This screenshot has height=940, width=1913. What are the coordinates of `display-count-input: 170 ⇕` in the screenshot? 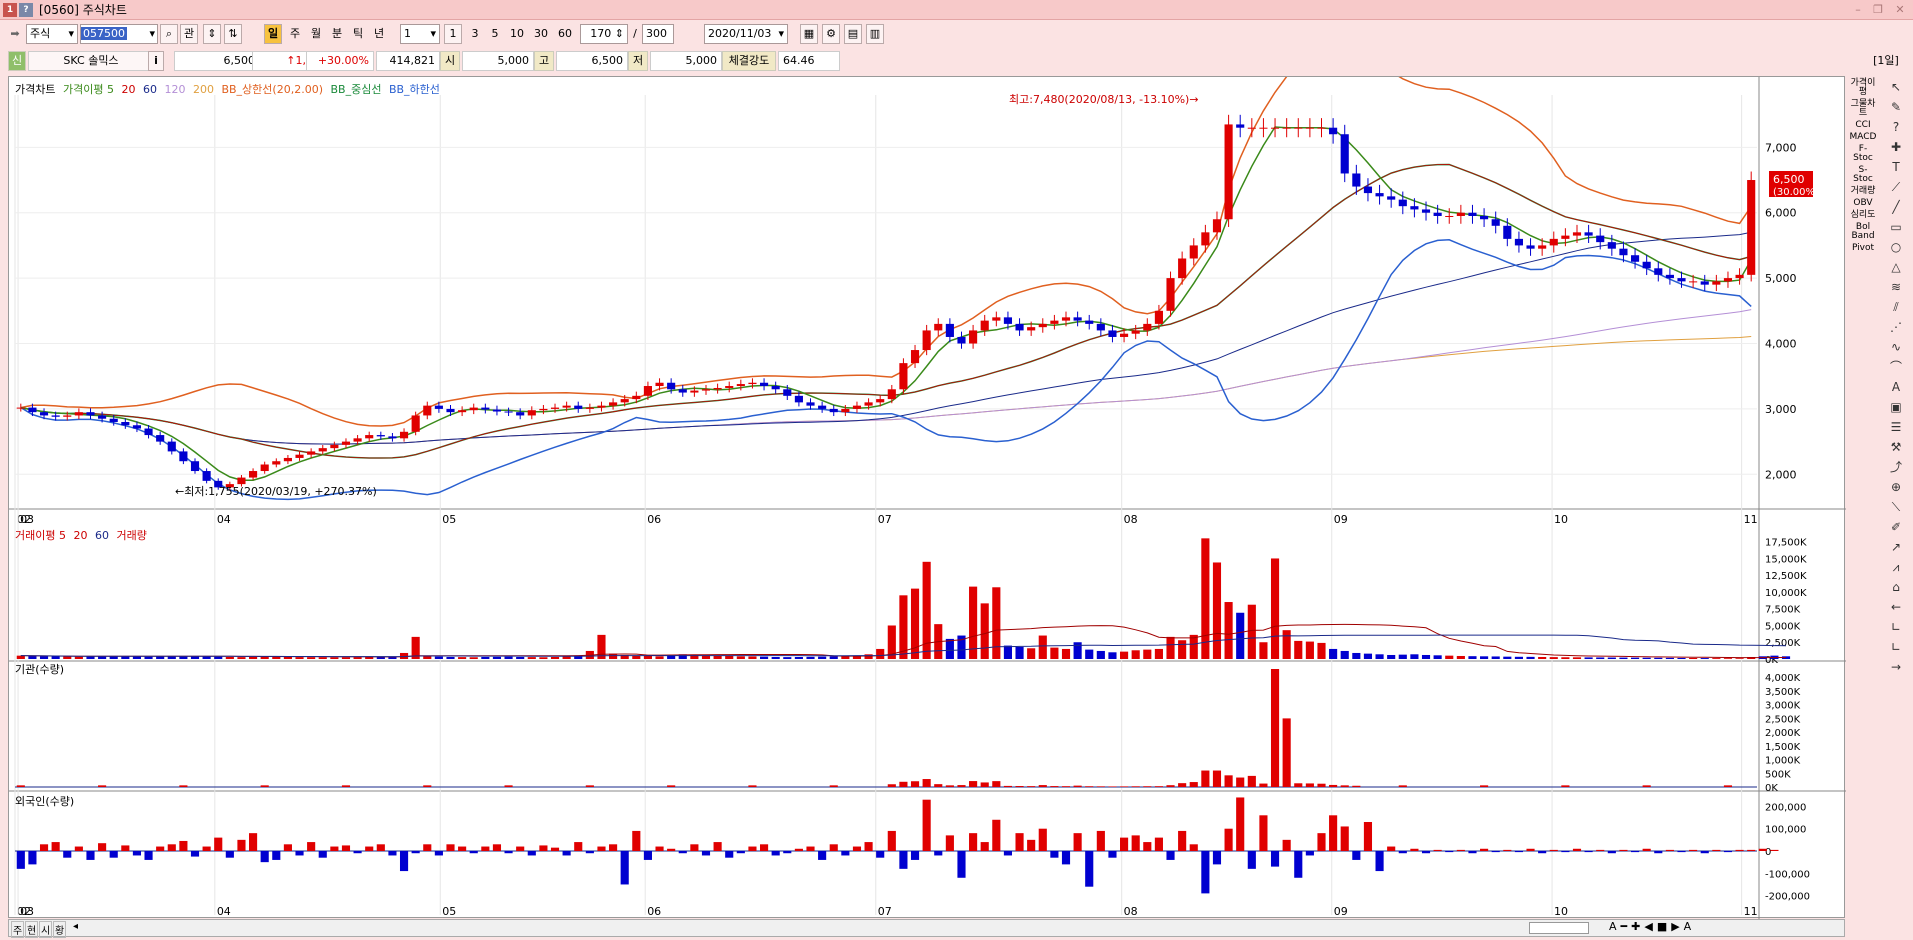 It's located at (604, 34).